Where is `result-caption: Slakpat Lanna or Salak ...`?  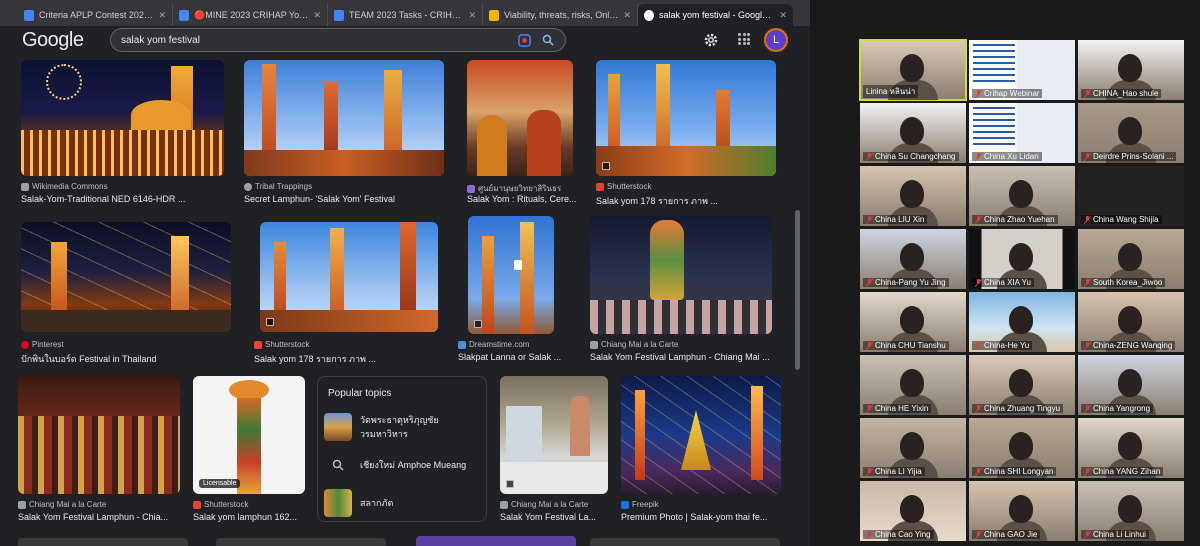
result-caption: Slakpat Lanna or Salak ... is located at coordinates (515, 357).